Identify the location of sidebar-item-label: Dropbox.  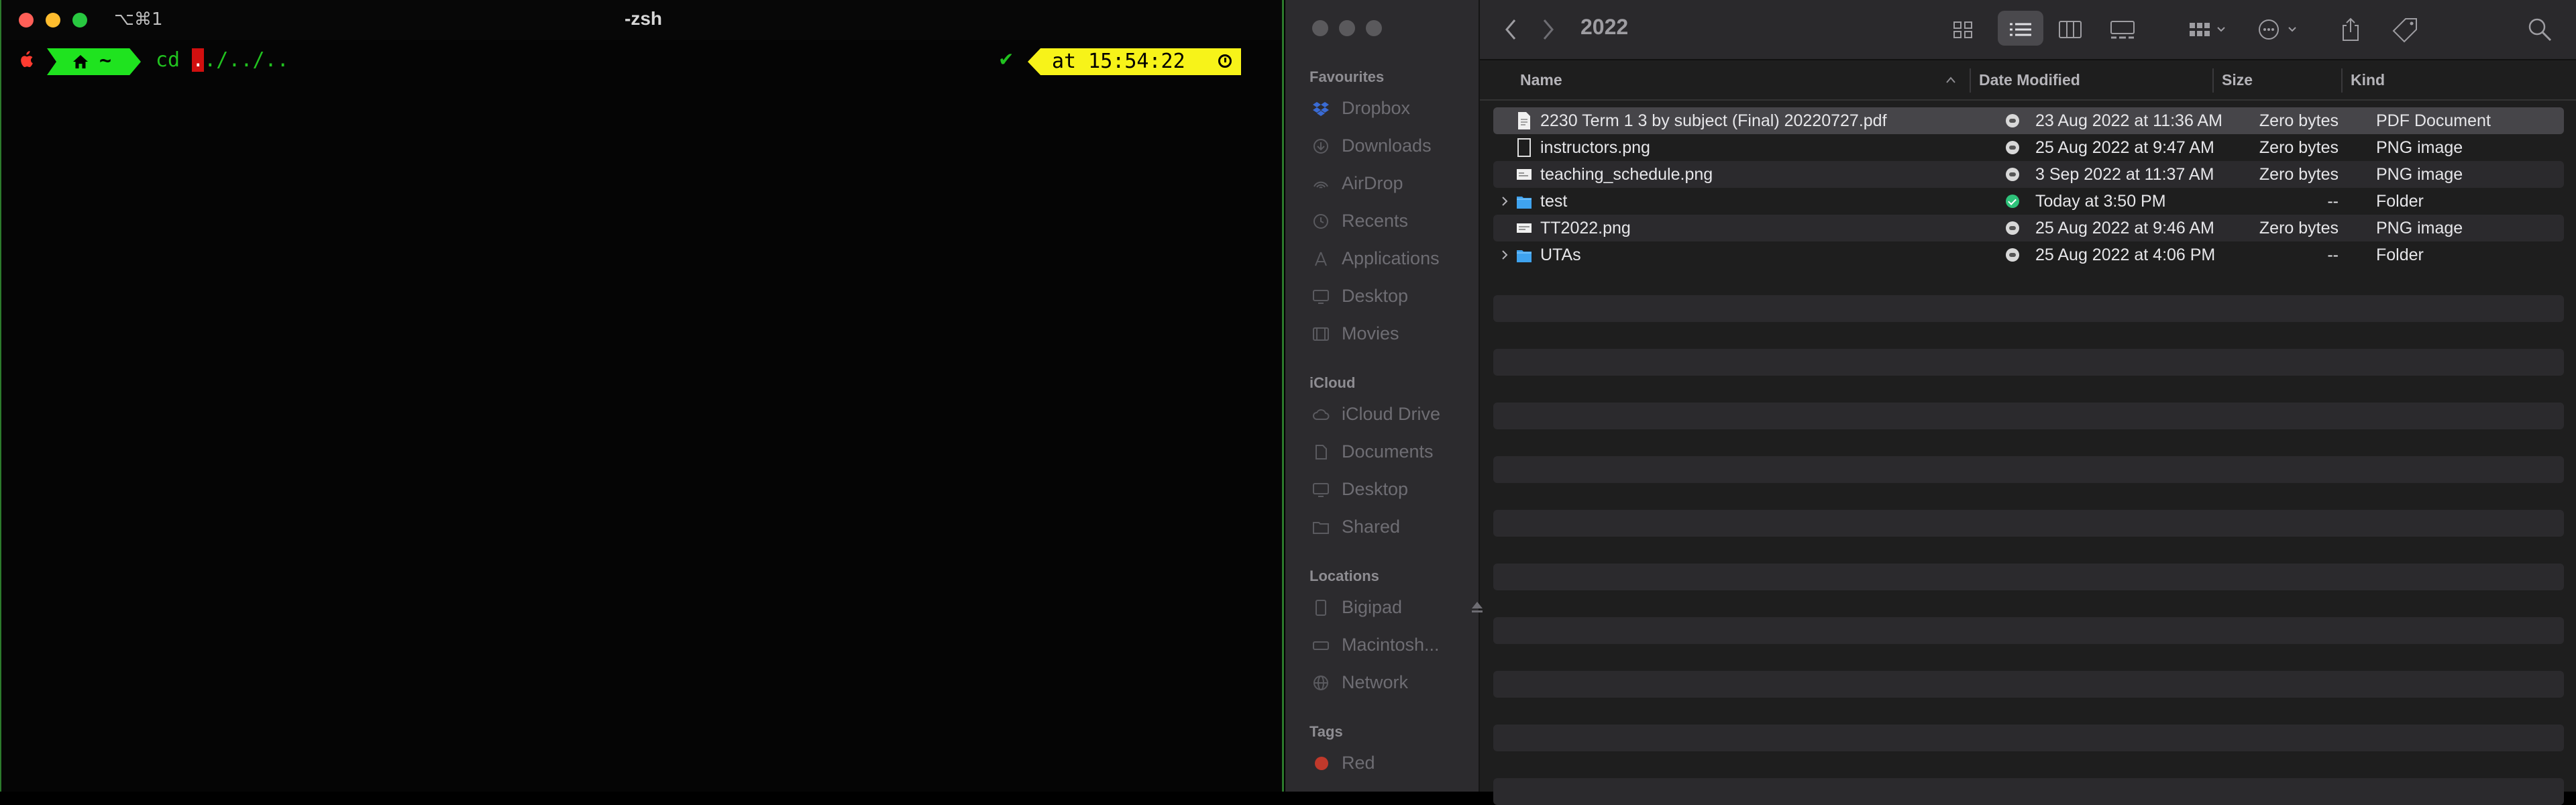
(1376, 108).